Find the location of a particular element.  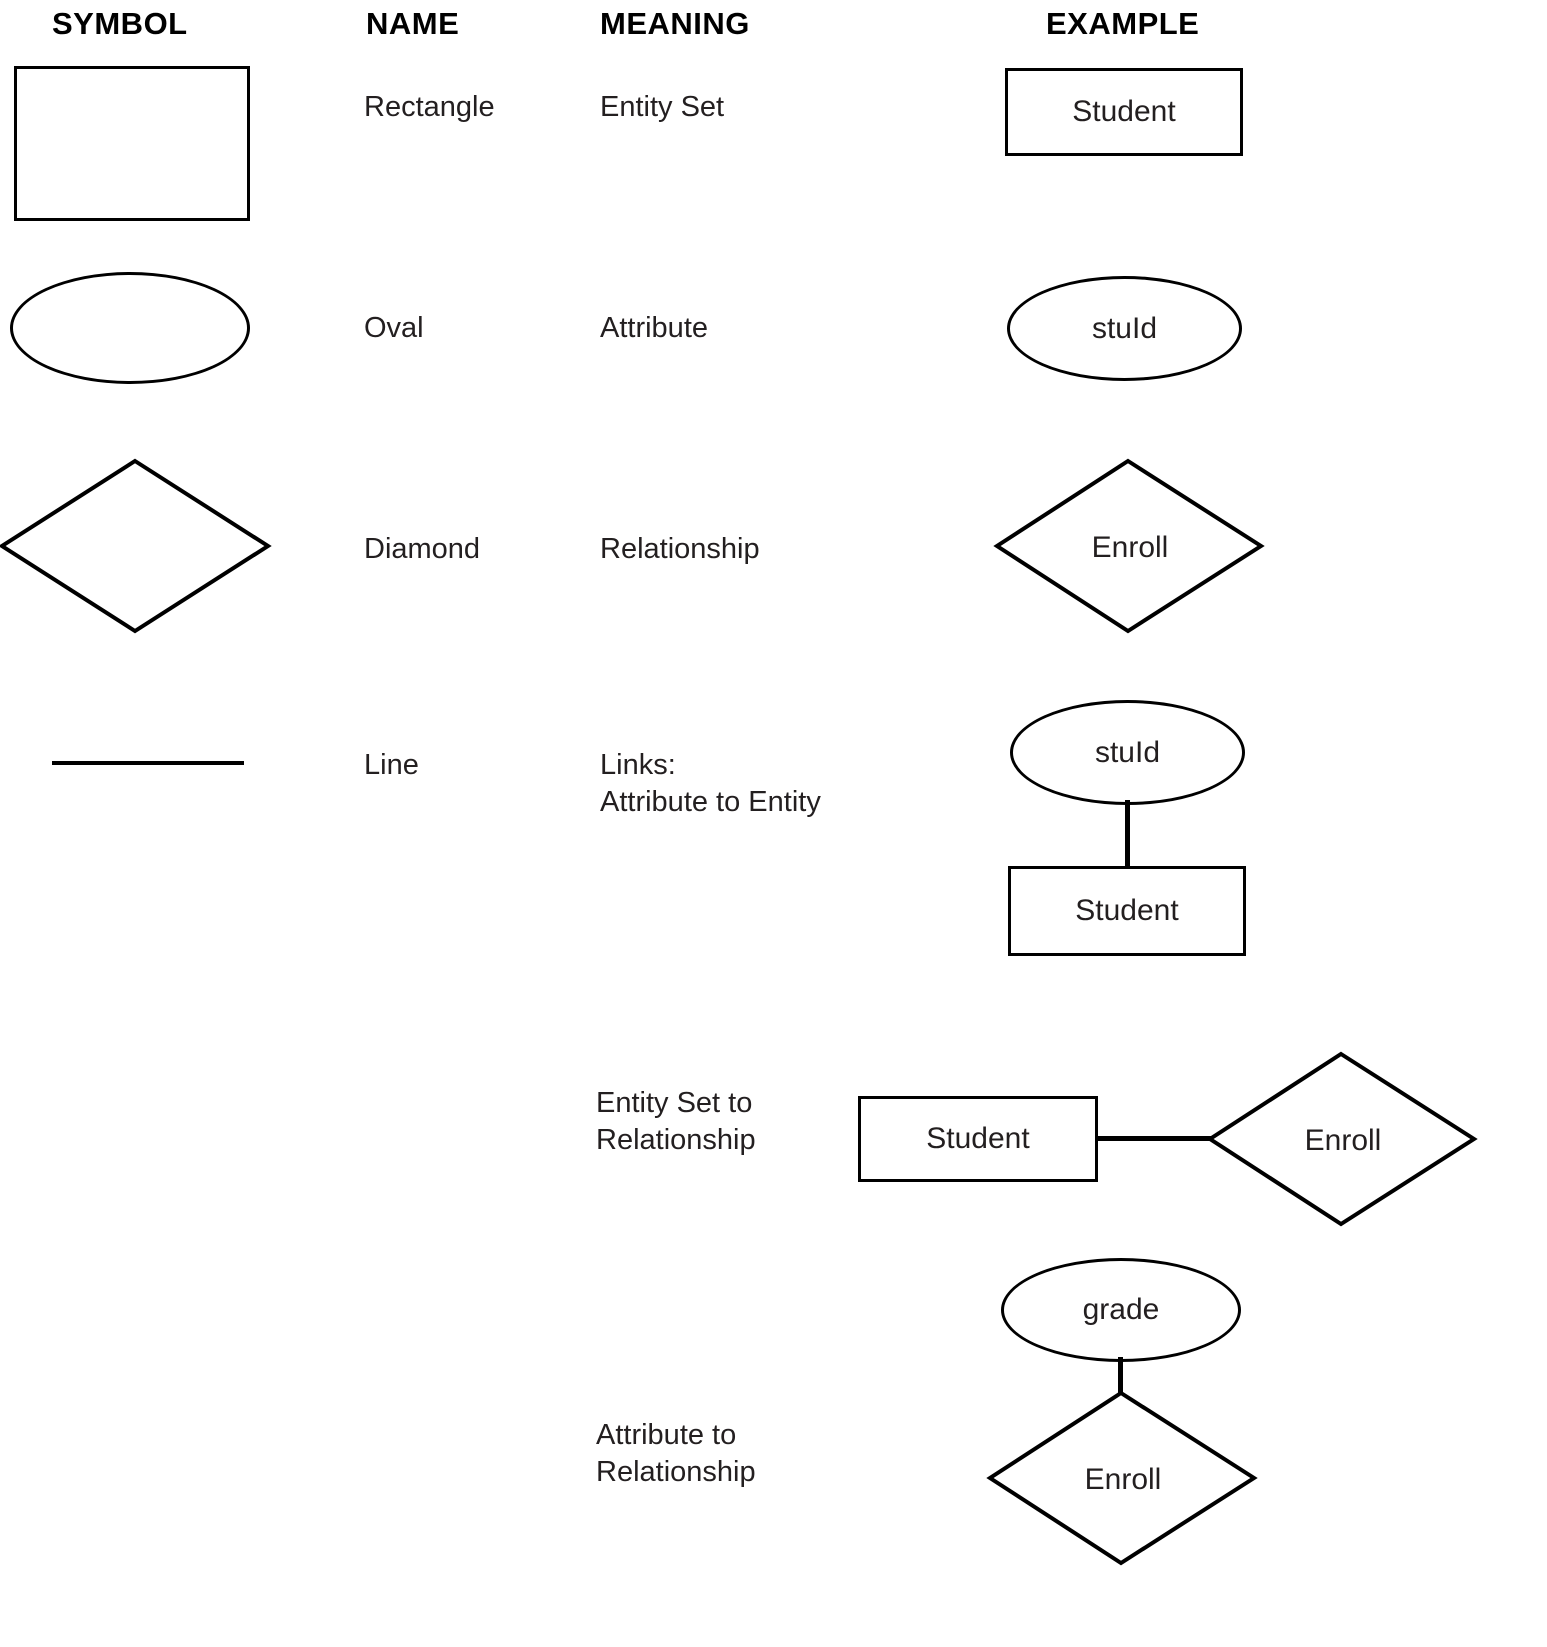

example-entity-label-2: Student is located at coordinates (978, 1138).